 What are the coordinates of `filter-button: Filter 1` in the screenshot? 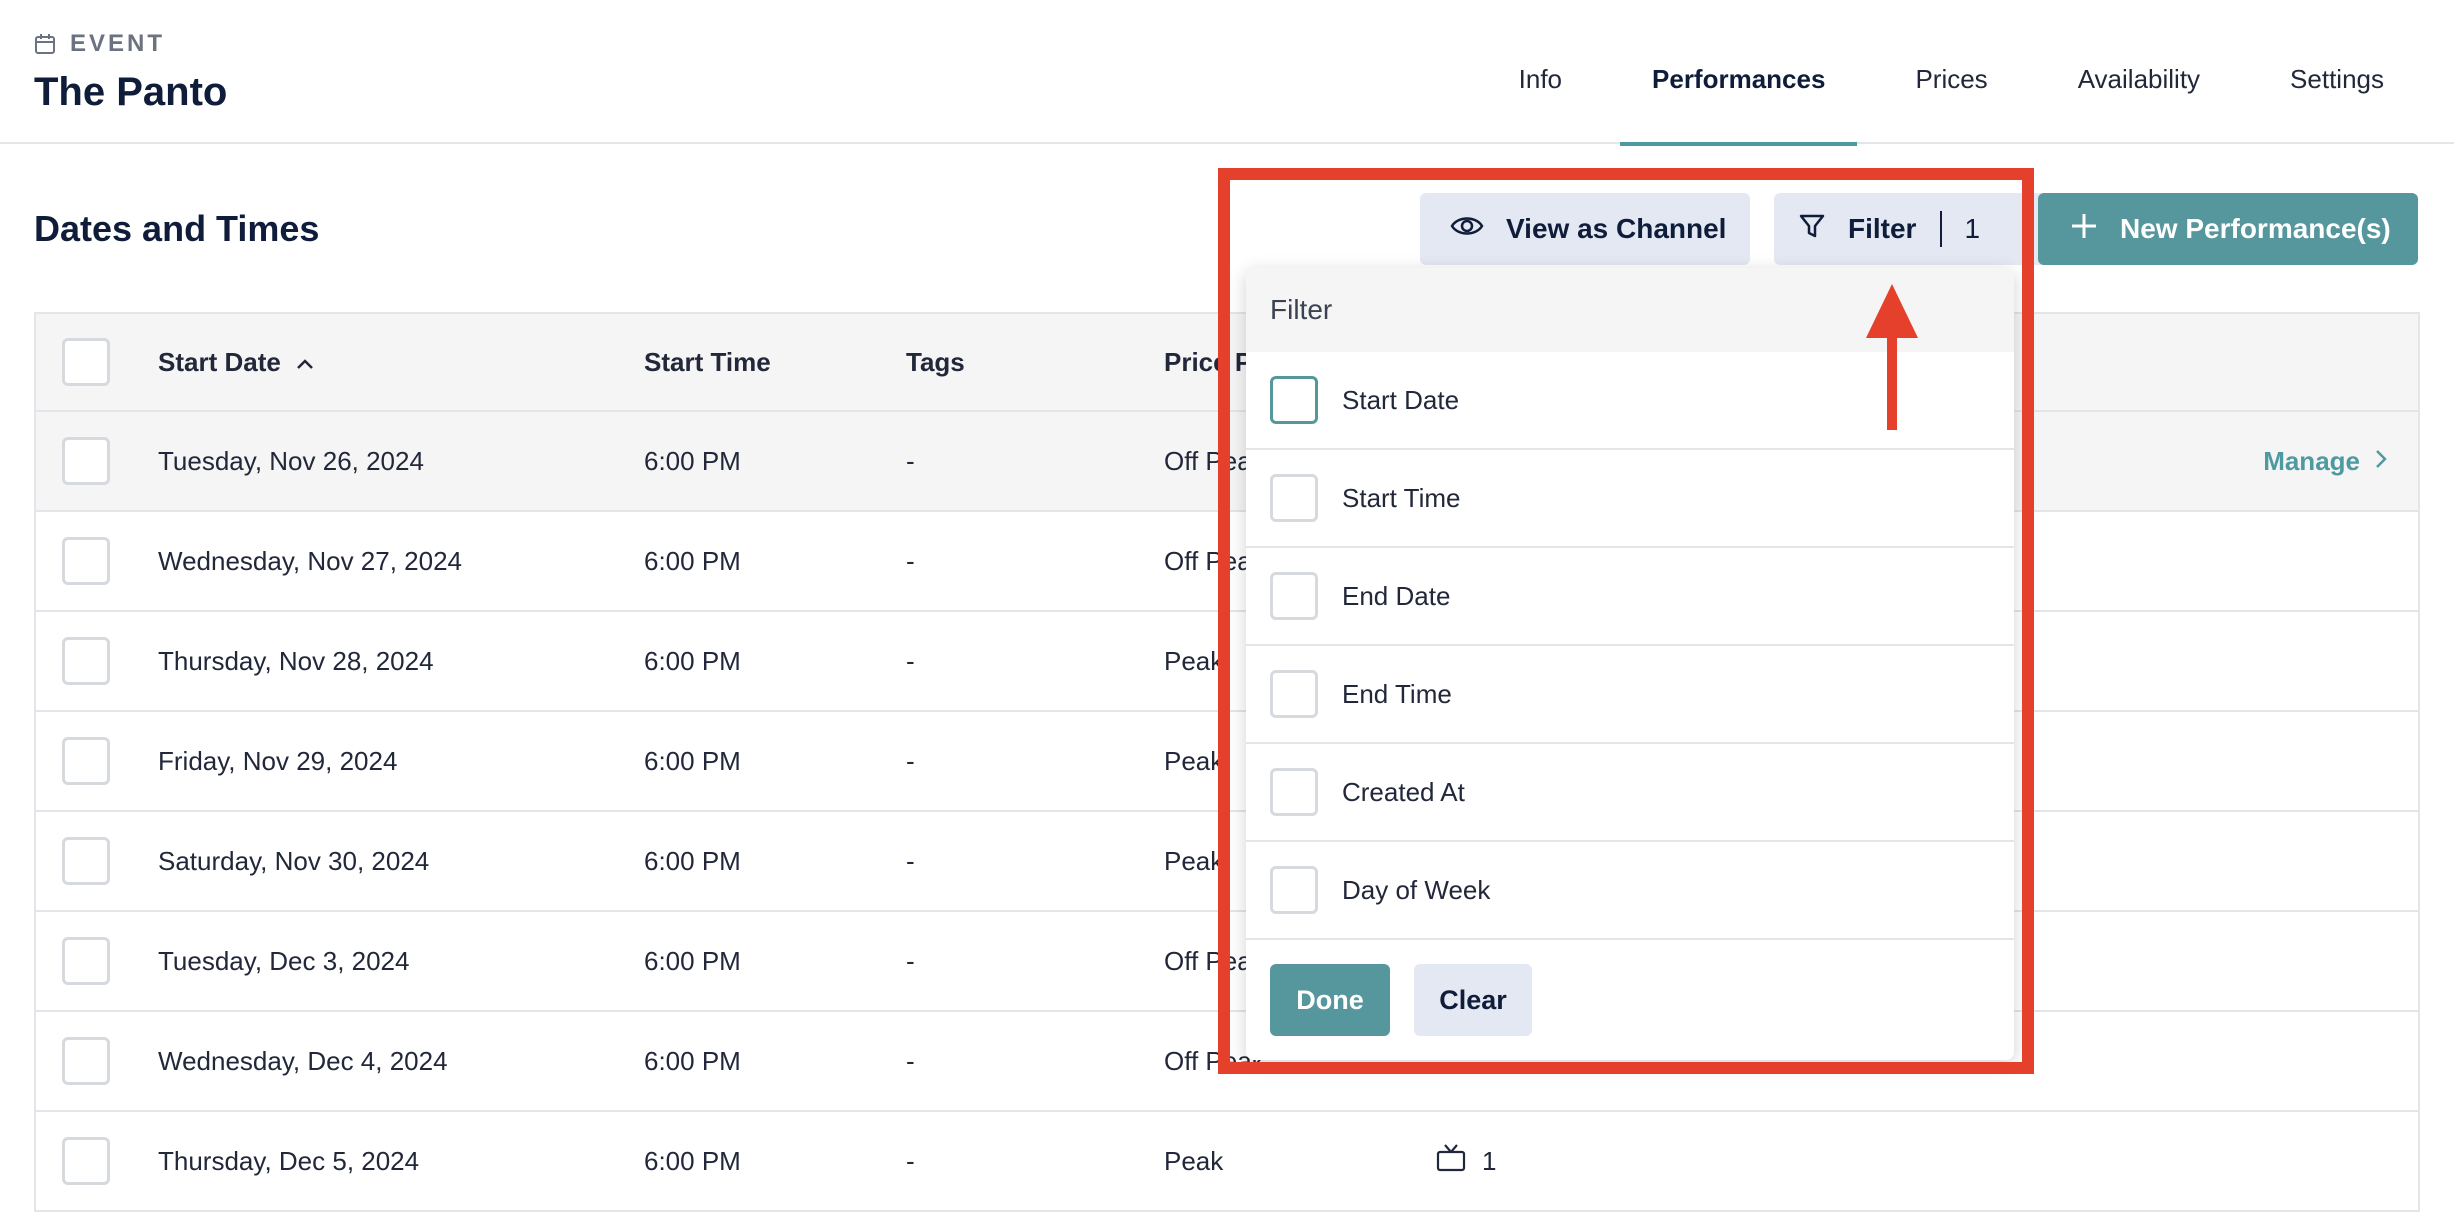 It's located at (1916, 229).